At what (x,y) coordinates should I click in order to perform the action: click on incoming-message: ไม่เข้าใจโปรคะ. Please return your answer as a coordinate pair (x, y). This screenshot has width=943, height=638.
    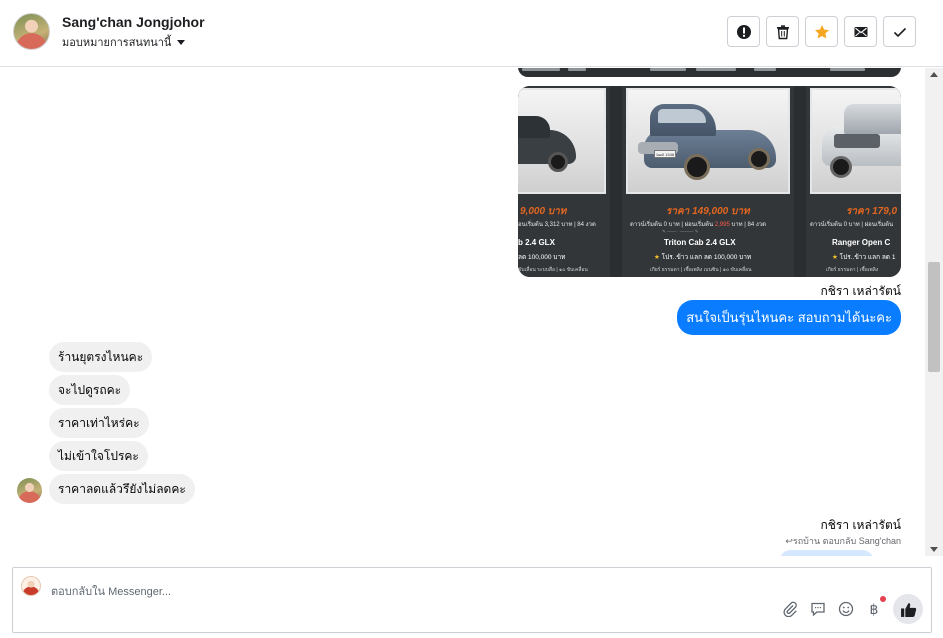
    Looking at the image, I should click on (98, 456).